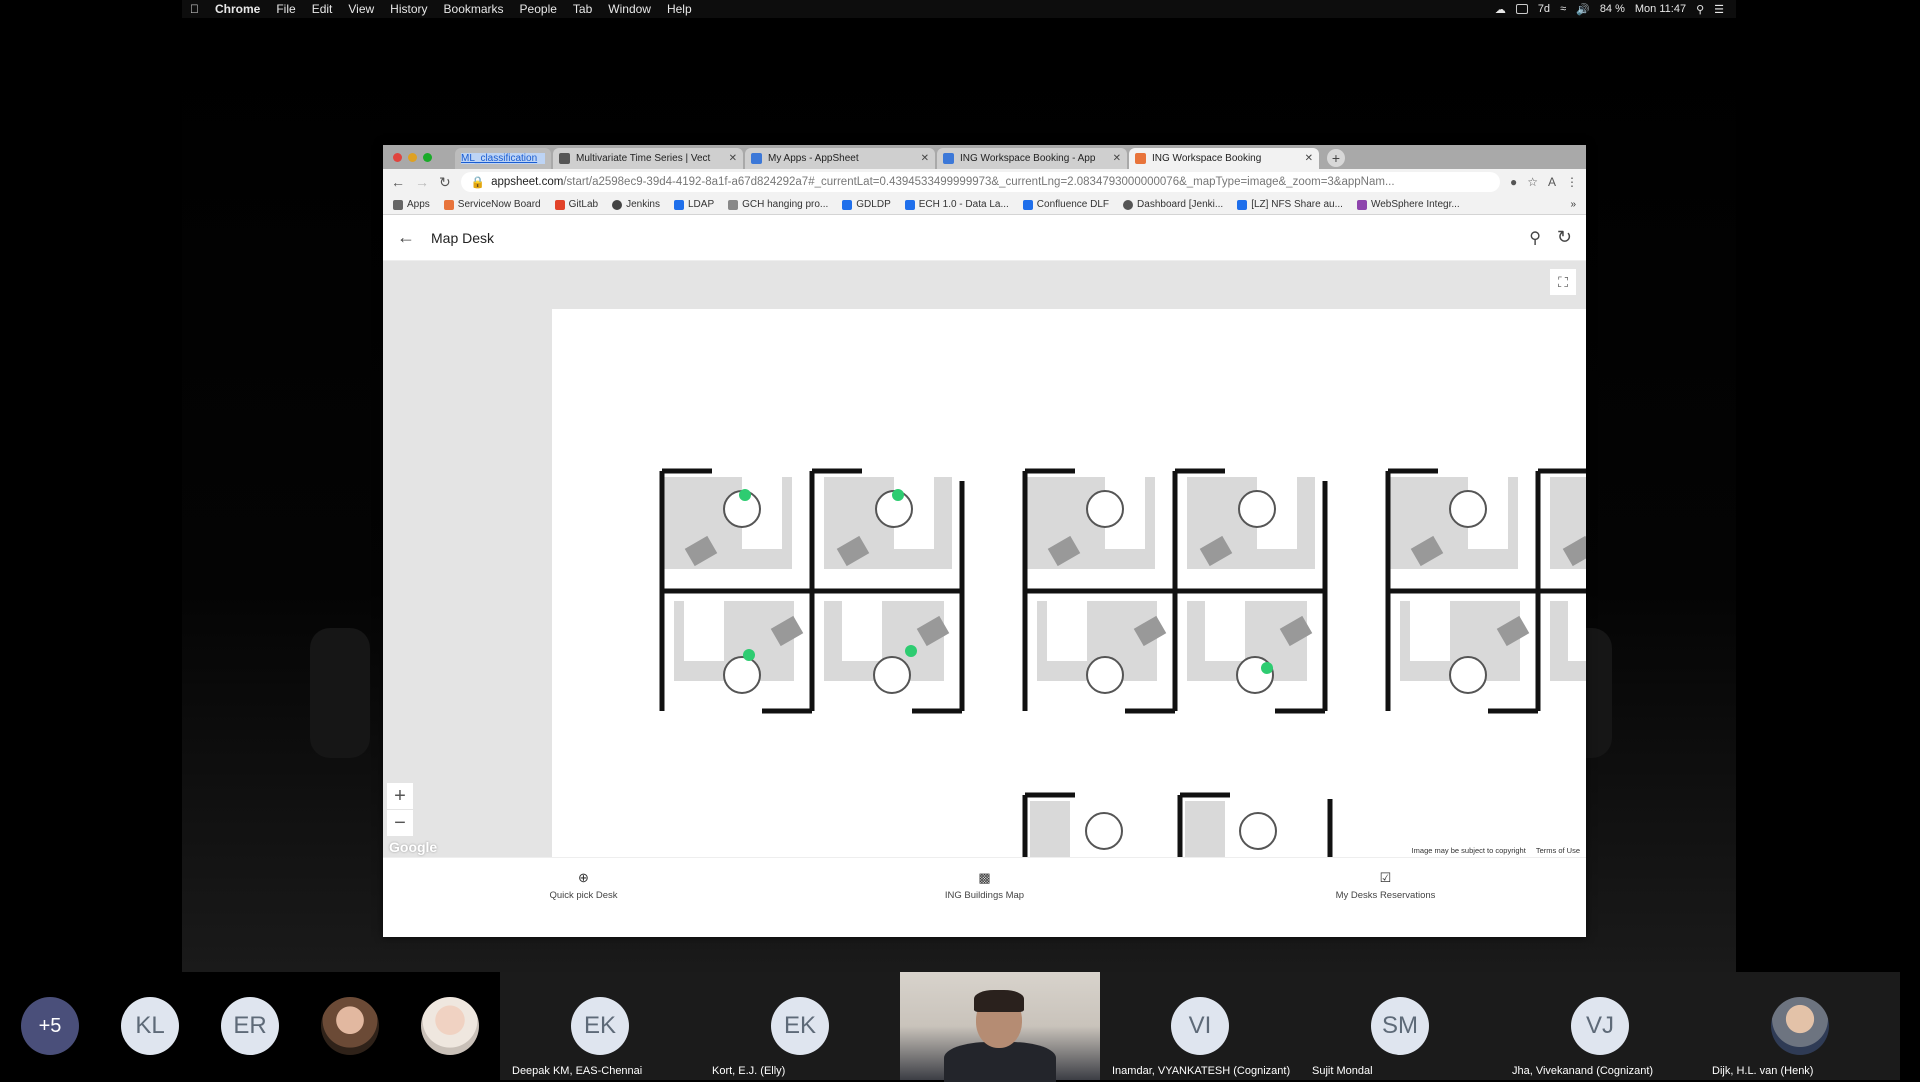 The height and width of the screenshot is (1082, 1920). What do you see at coordinates (250, 1026) in the screenshot?
I see `participant-tile: ER` at bounding box center [250, 1026].